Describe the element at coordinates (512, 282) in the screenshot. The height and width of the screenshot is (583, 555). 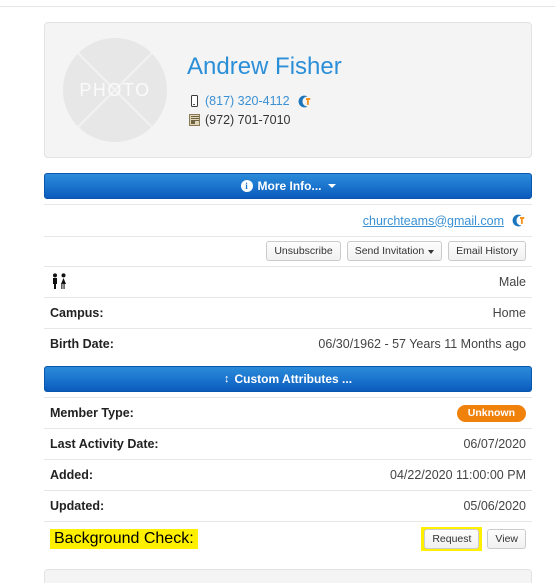
I see `gender-value: Male` at that location.